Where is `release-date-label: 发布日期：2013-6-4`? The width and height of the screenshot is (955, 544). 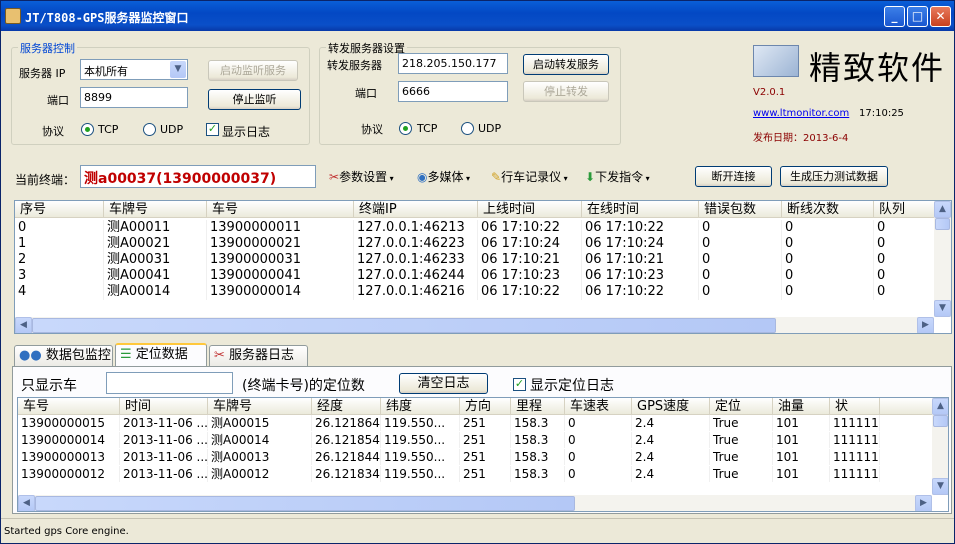 release-date-label: 发布日期：2013-6-4 is located at coordinates (801, 138).